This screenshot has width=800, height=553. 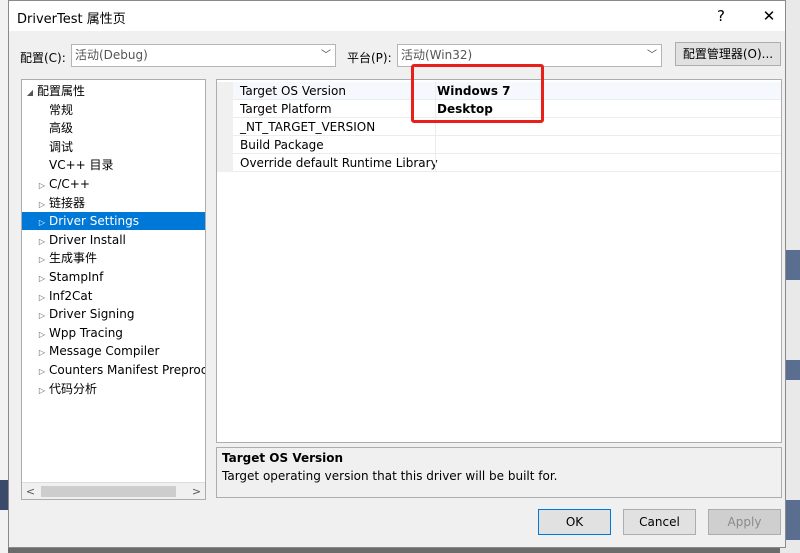 What do you see at coordinates (67, 202) in the screenshot?
I see `tree-item-label: 链接器` at bounding box center [67, 202].